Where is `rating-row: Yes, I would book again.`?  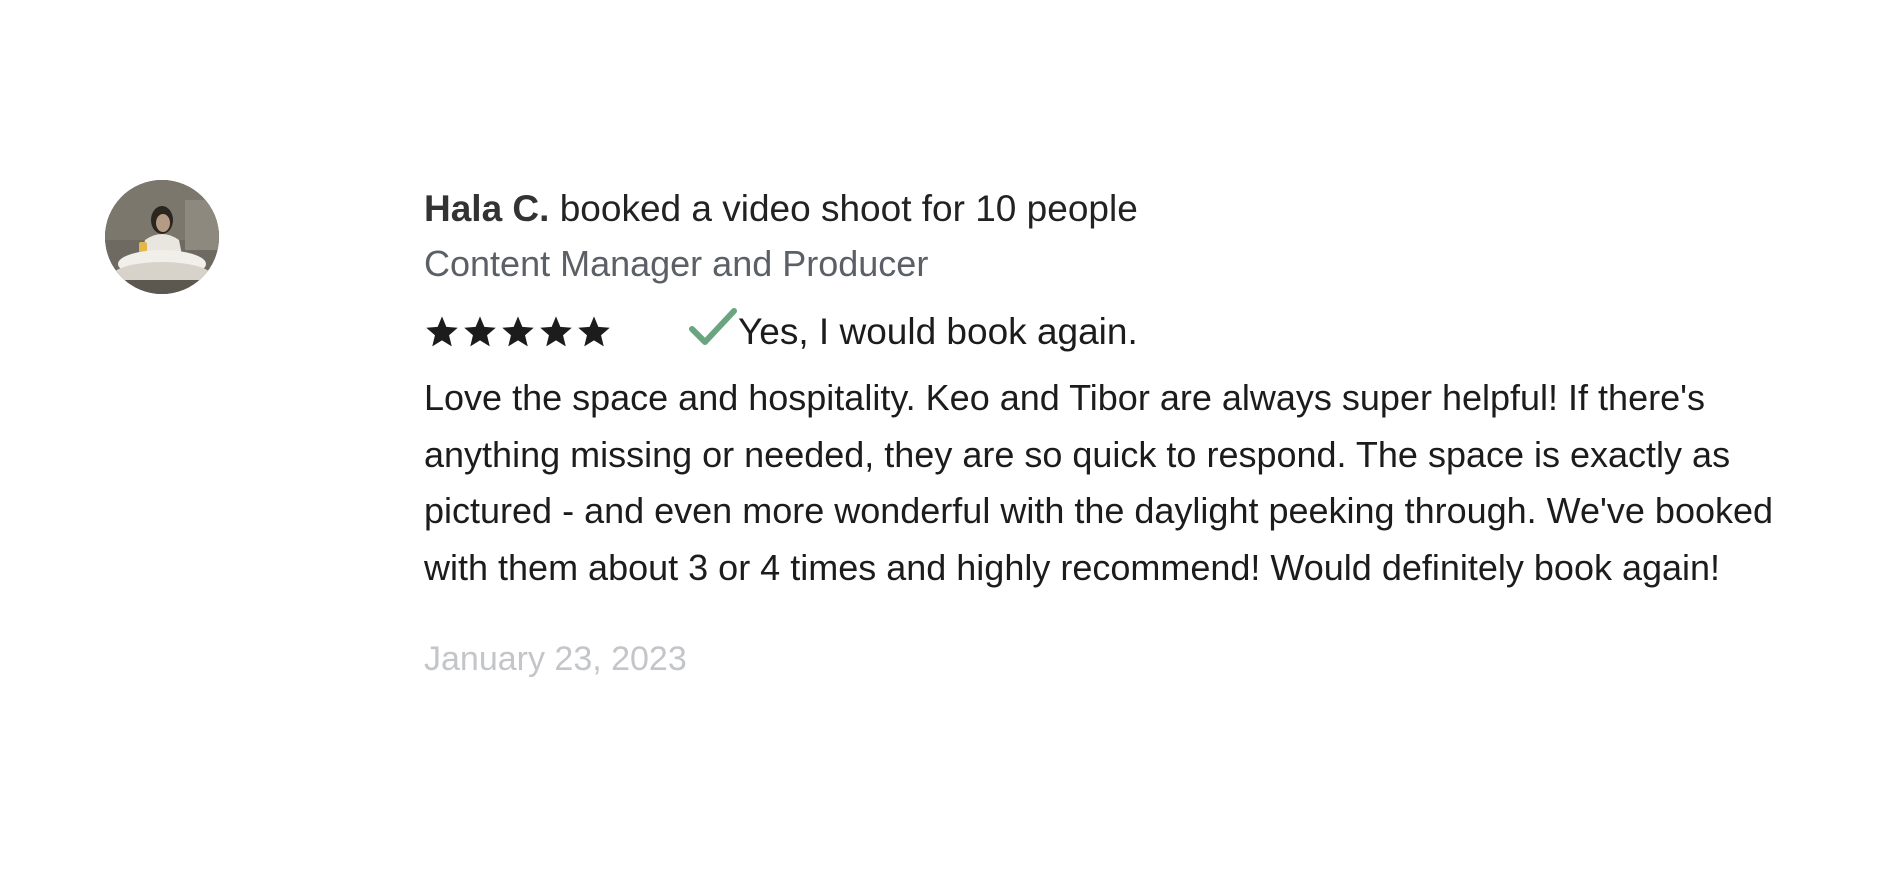
rating-row: Yes, I would book again. is located at coordinates (1104, 332).